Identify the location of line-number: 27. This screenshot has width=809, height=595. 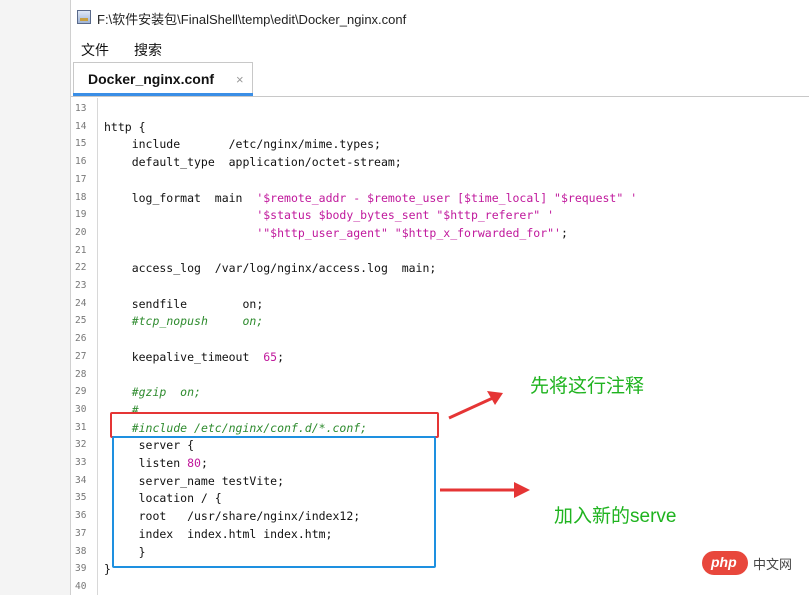
(81, 356).